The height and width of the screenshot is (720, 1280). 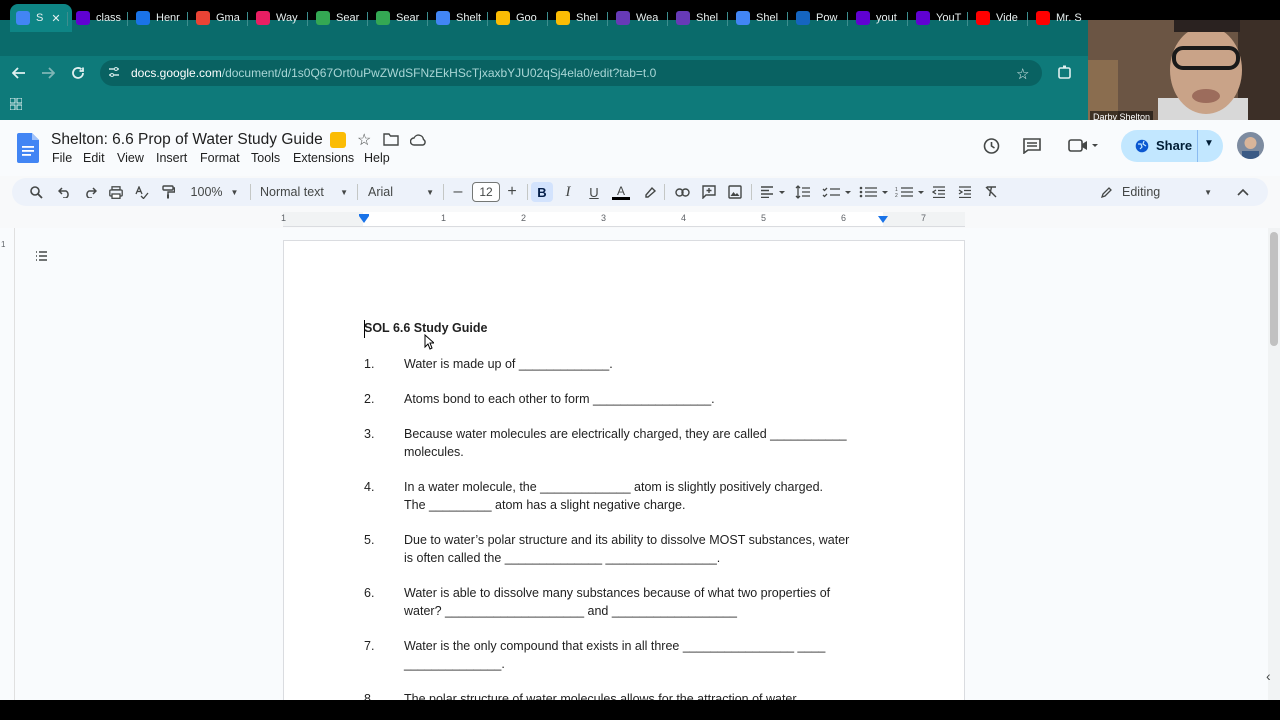 What do you see at coordinates (377, 158) in the screenshot?
I see `menu-help: Help` at bounding box center [377, 158].